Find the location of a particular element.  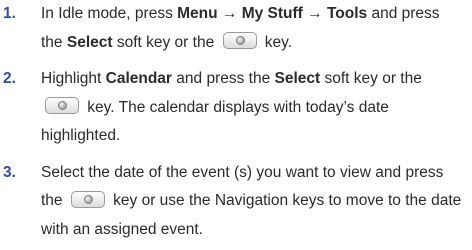

step-text-part: Highlight is located at coordinates (73, 78).